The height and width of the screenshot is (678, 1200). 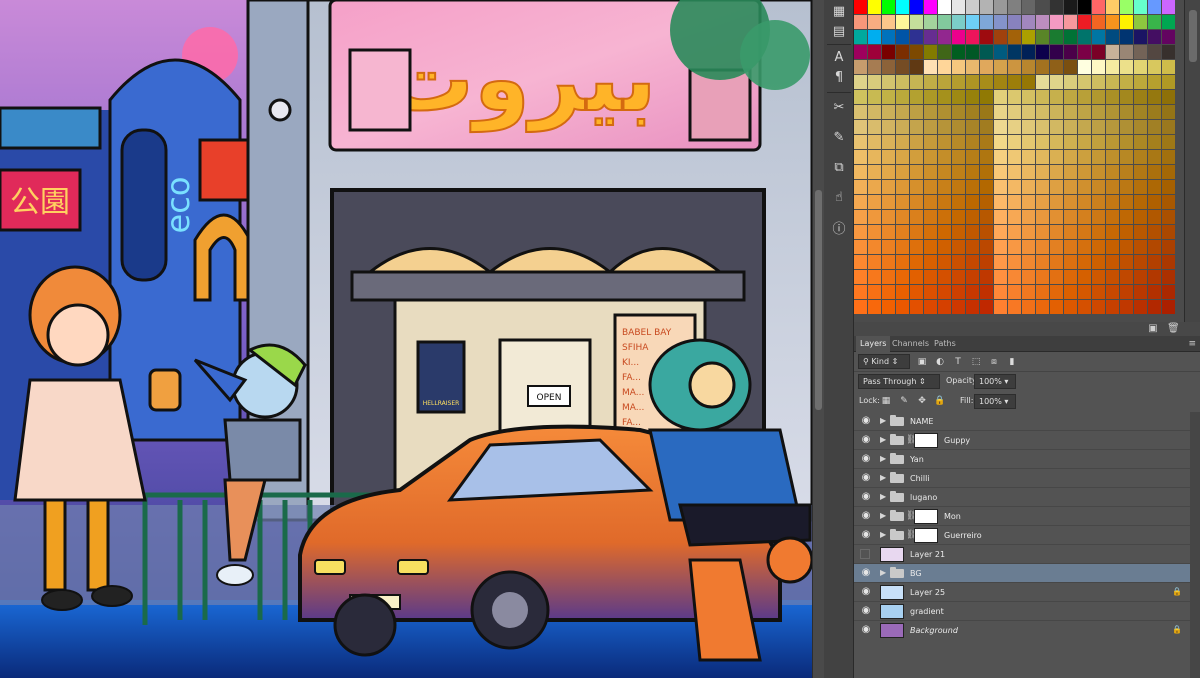 What do you see at coordinates (927, 611) in the screenshot?
I see `layer-name: gradient` at bounding box center [927, 611].